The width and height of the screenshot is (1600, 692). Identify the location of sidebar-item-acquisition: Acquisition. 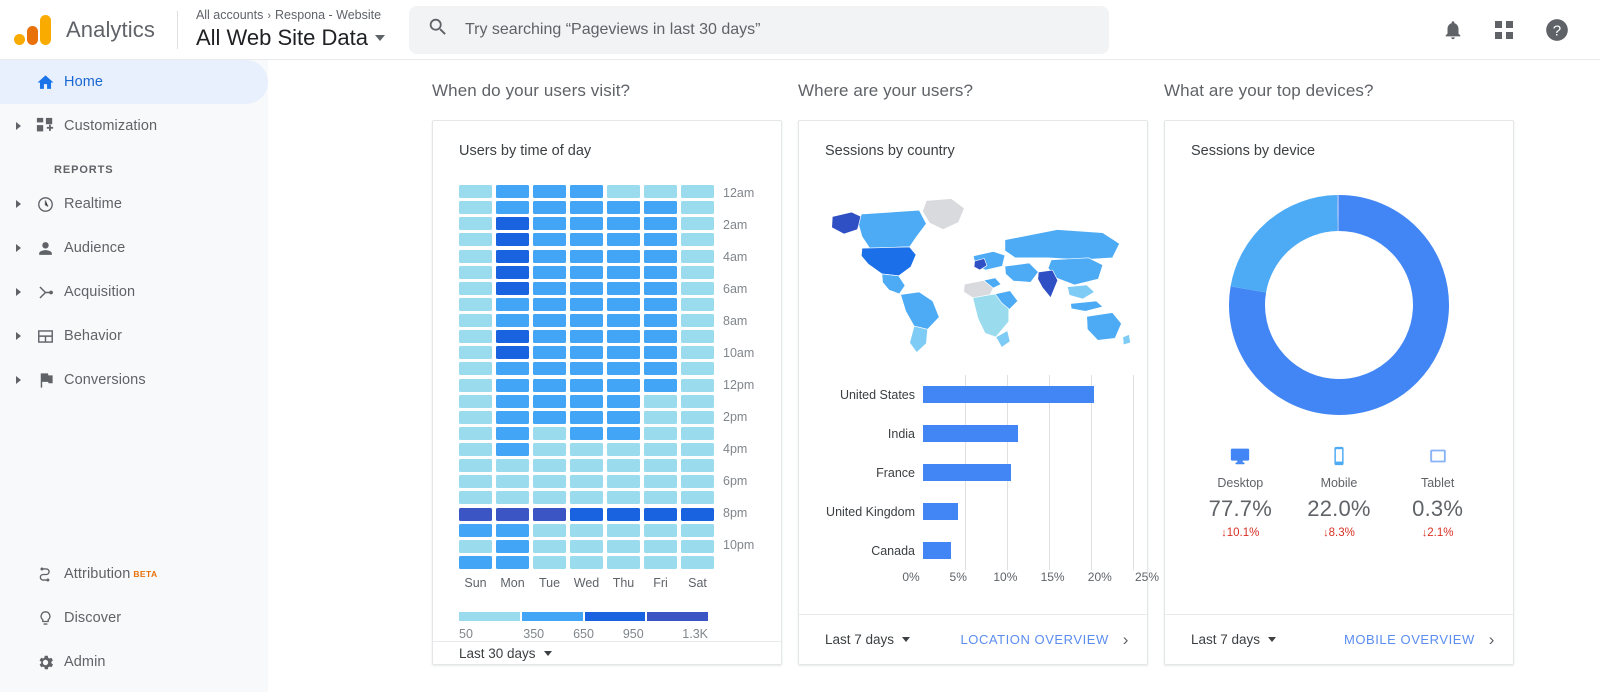
(134, 292).